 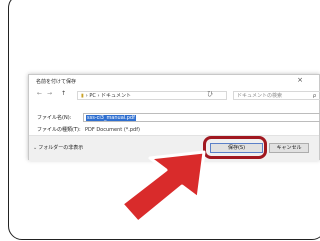 I want to click on close-icon: ×, so click(x=300, y=80).